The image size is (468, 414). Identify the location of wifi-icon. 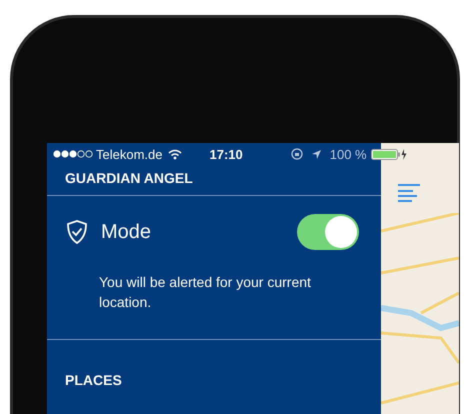
(175, 154).